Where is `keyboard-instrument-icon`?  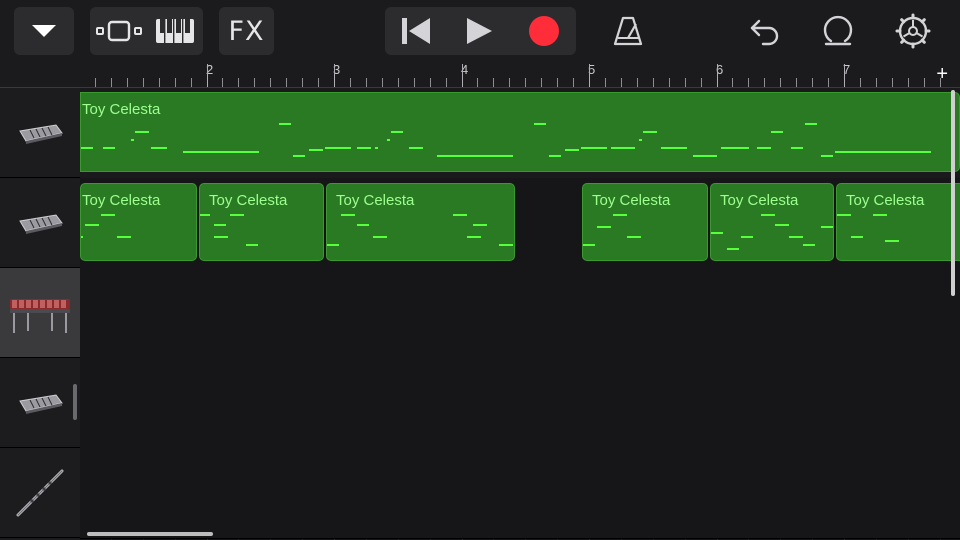 keyboard-instrument-icon is located at coordinates (41, 223).